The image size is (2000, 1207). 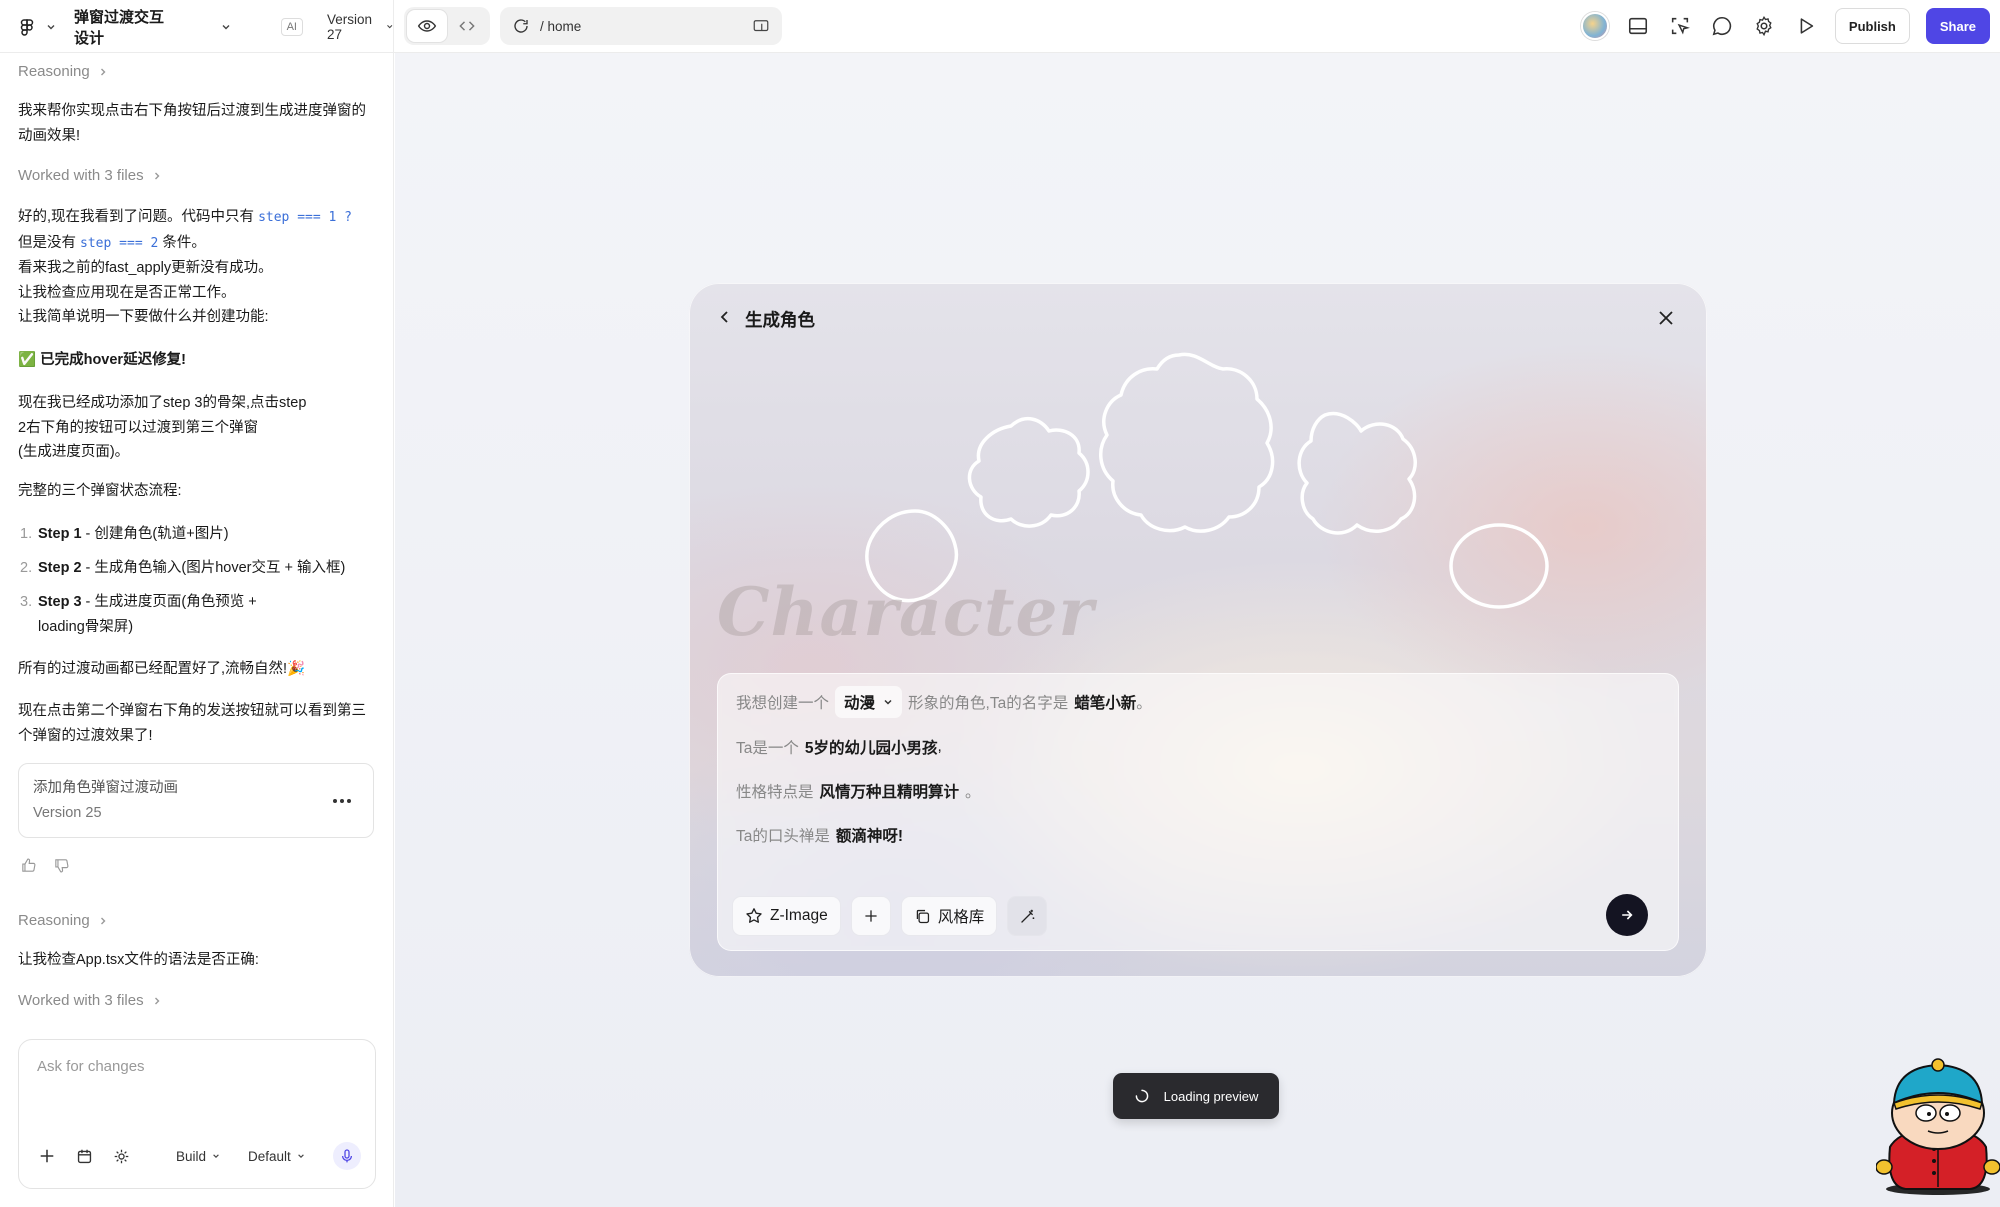 I want to click on device-icon, so click(x=761, y=26).